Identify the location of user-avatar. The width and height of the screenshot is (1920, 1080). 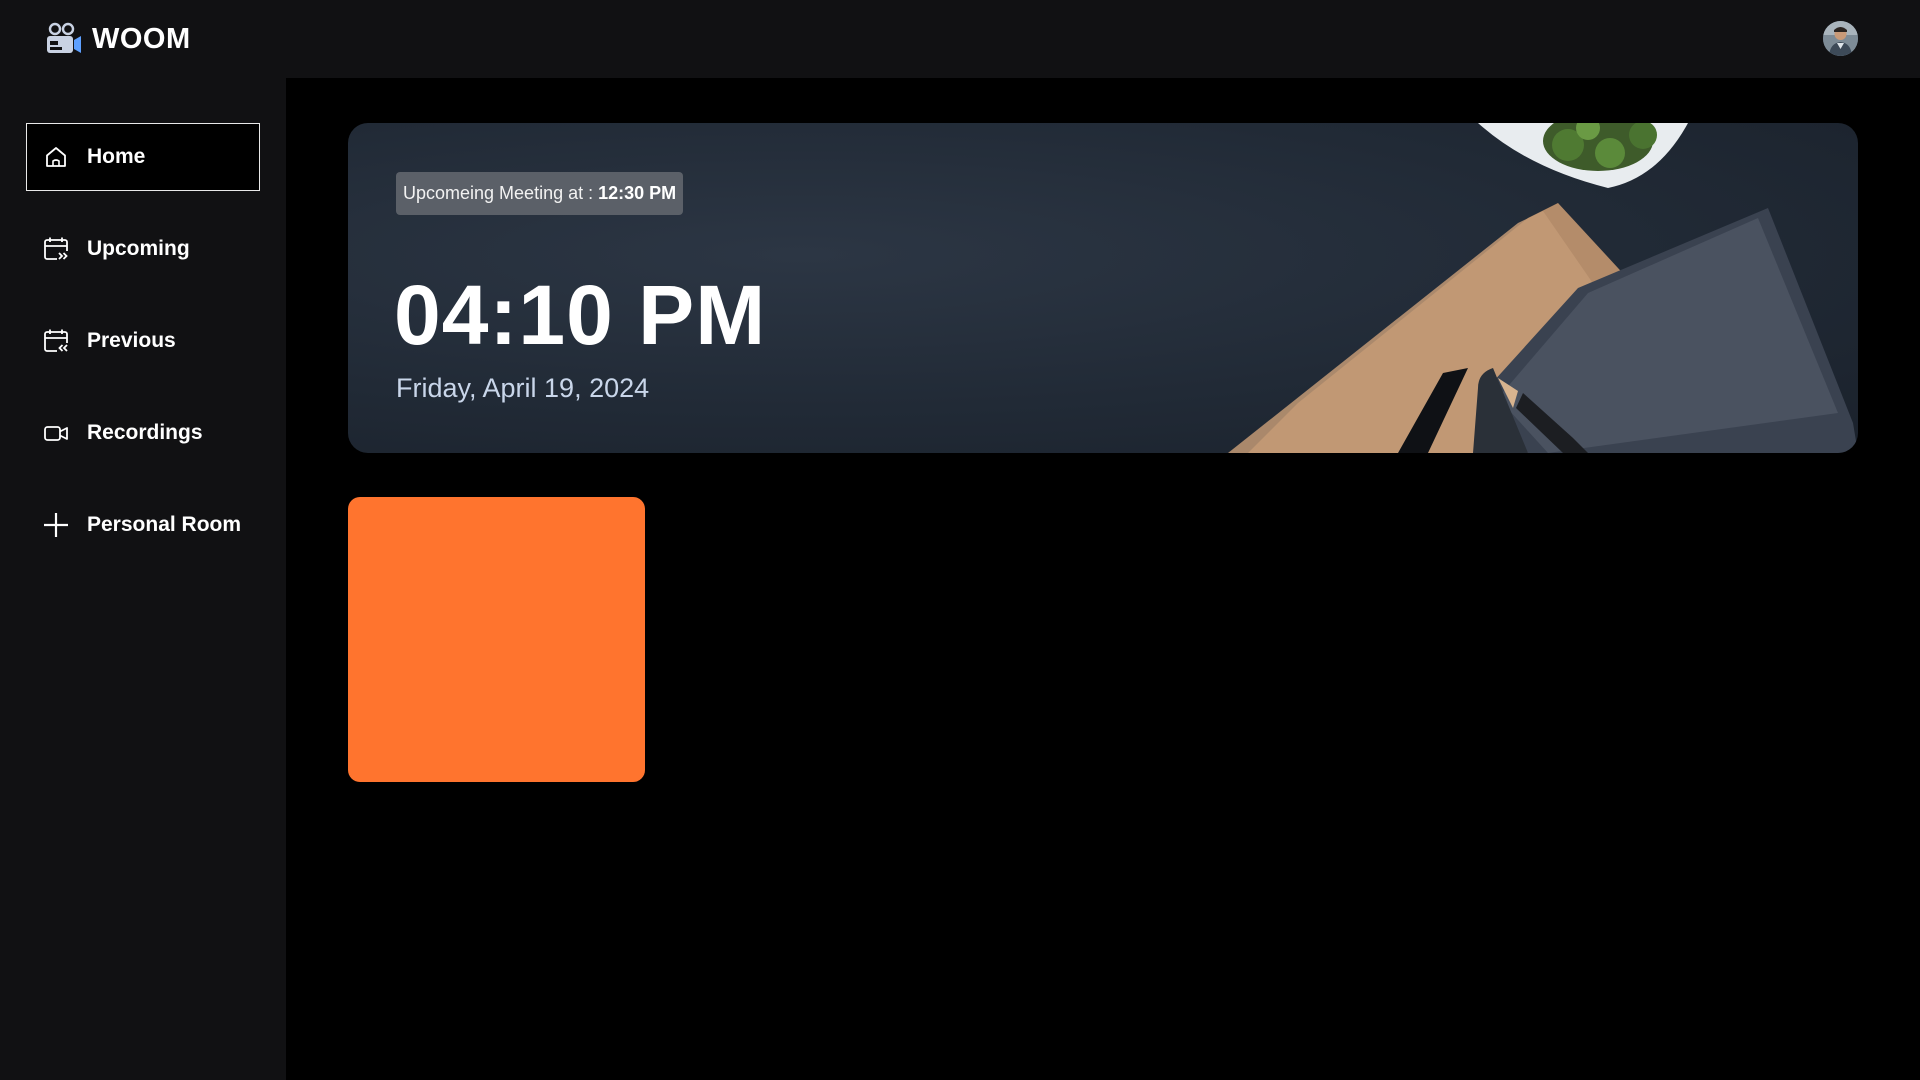
(1840, 38).